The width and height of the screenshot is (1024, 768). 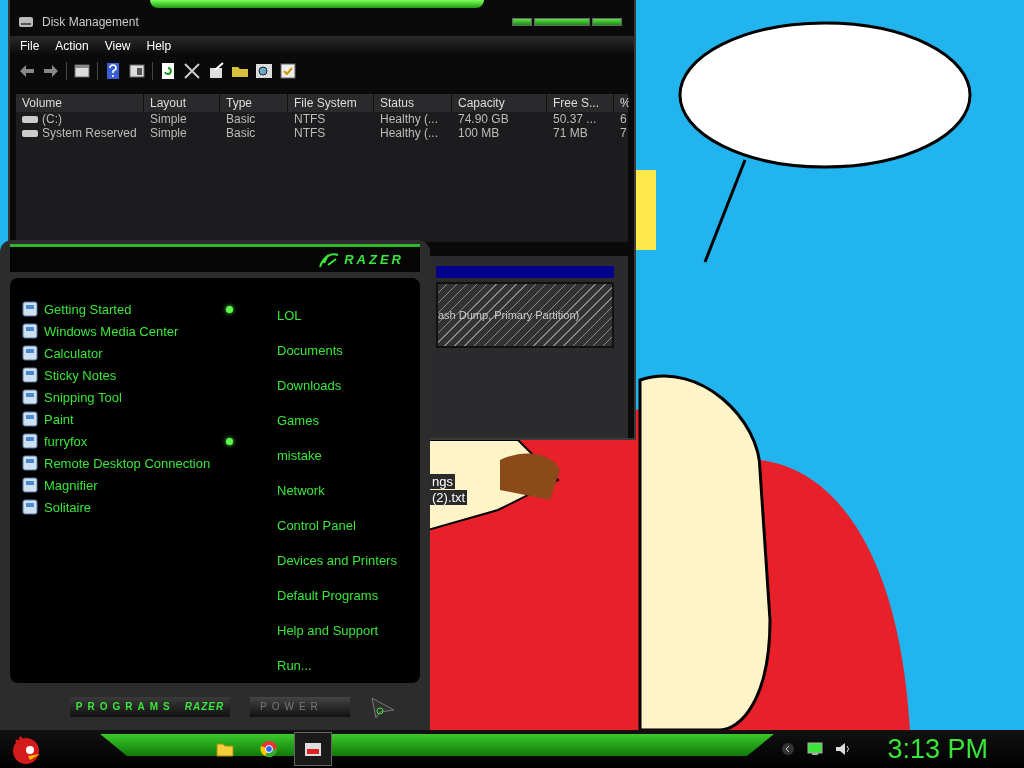 What do you see at coordinates (264, 71) in the screenshot?
I see `search-icon` at bounding box center [264, 71].